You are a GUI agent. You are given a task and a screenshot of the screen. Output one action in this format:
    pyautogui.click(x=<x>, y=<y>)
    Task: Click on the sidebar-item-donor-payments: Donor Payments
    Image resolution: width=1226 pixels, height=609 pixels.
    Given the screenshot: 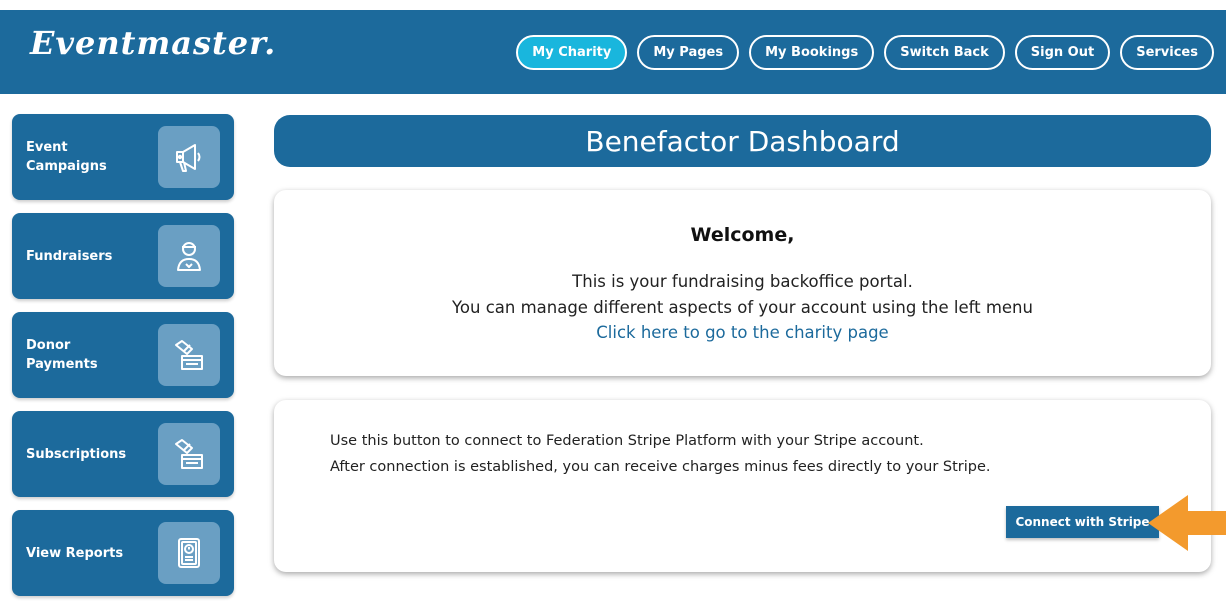 What is the action you would take?
    pyautogui.click(x=123, y=355)
    